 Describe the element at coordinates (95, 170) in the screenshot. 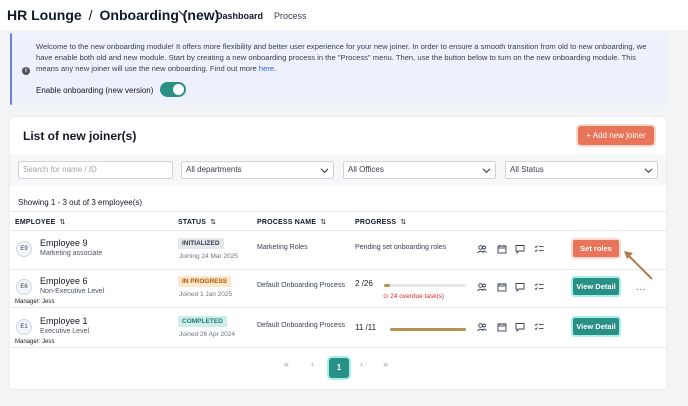

I see `search-input: Search for name / ID` at that location.